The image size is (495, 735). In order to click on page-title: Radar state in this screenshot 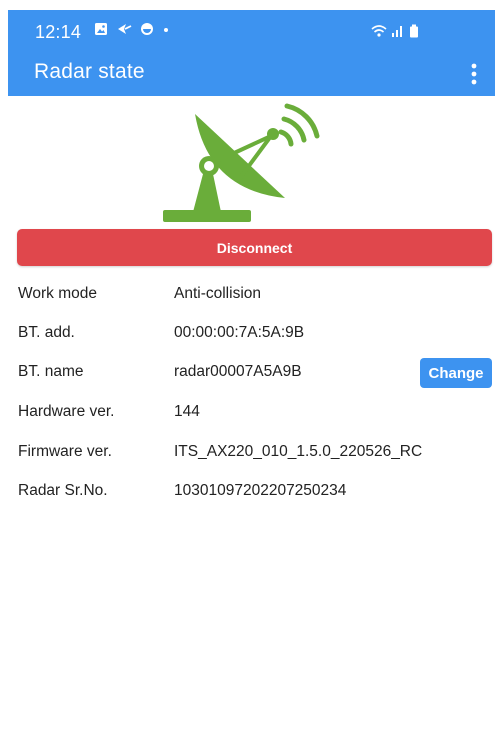, I will do `click(89, 71)`.